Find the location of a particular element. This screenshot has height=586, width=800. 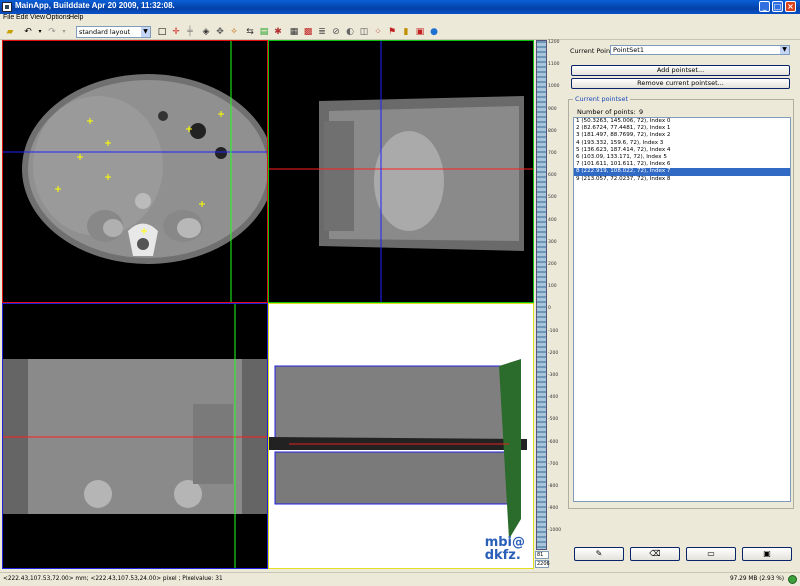

list-item: 1 (50.3263, 145.006, 72), Index 0 is located at coordinates (682, 121).